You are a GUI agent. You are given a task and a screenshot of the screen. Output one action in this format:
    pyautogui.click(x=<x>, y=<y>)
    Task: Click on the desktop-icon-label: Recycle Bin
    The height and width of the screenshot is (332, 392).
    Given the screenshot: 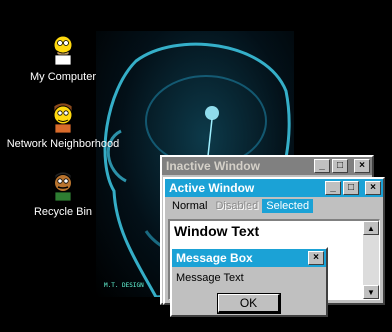 What is the action you would take?
    pyautogui.click(x=63, y=212)
    